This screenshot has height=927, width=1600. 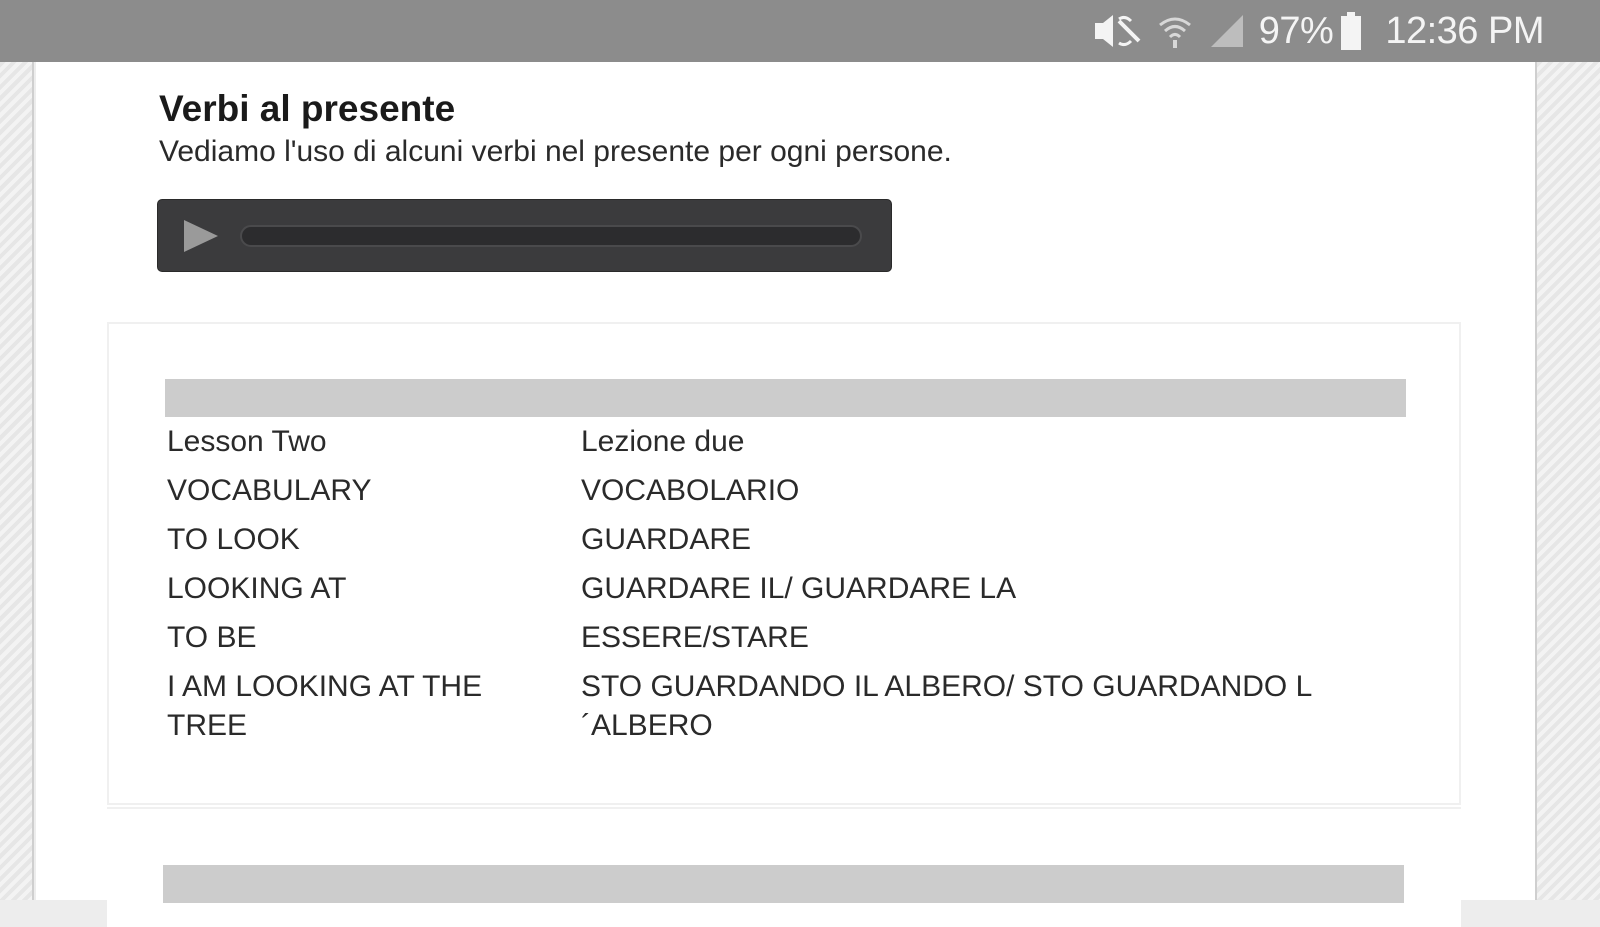 I want to click on right-gutter, so click(x=1567, y=481).